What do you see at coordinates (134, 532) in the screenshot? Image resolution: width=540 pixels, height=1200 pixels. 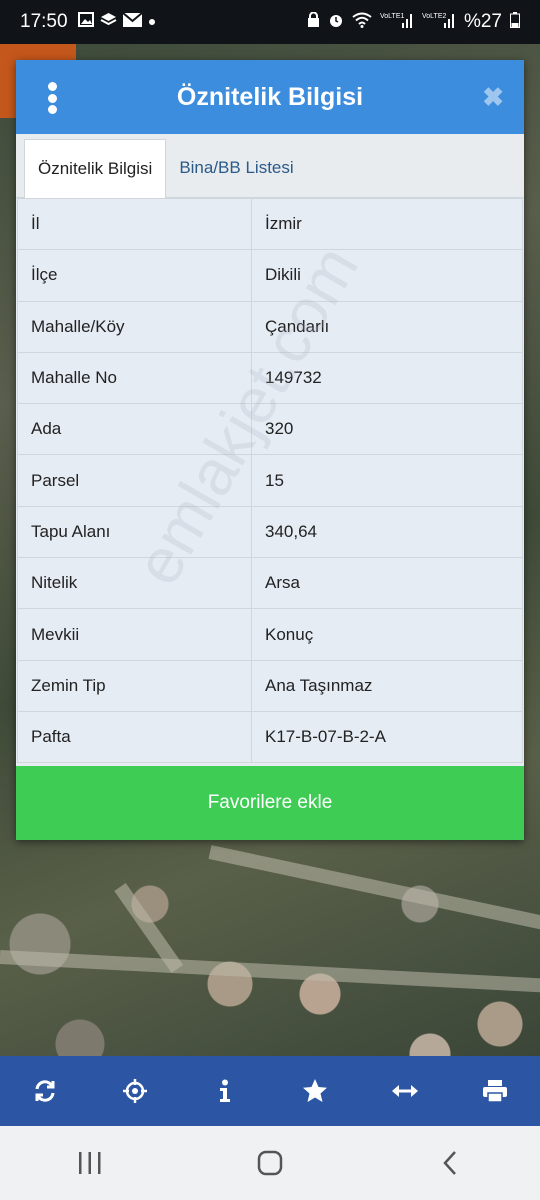 I see `attribute-key: Tapu Alanı` at bounding box center [134, 532].